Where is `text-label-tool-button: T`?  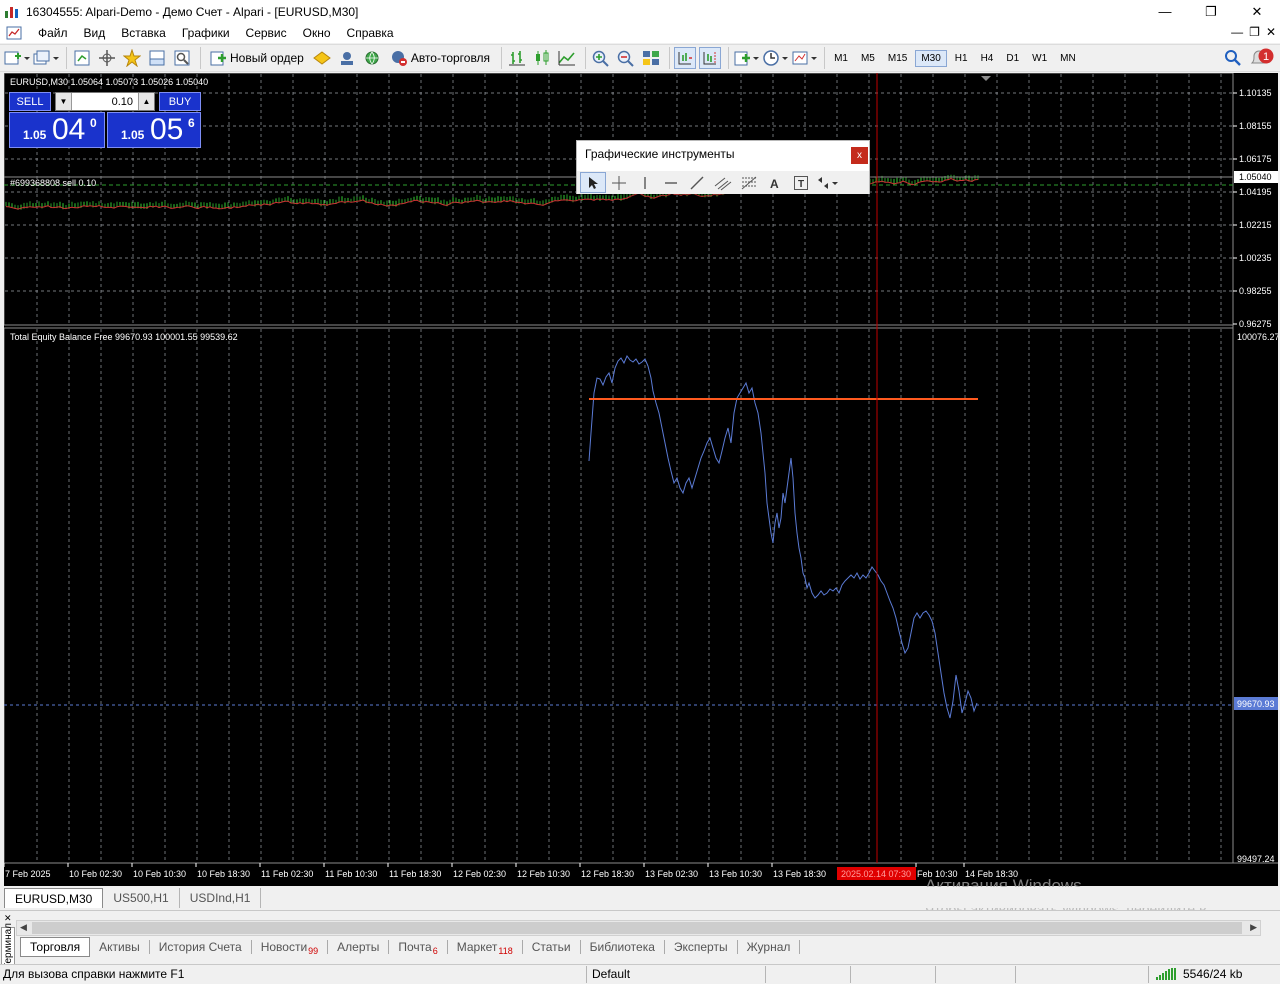 text-label-tool-button: T is located at coordinates (801, 182).